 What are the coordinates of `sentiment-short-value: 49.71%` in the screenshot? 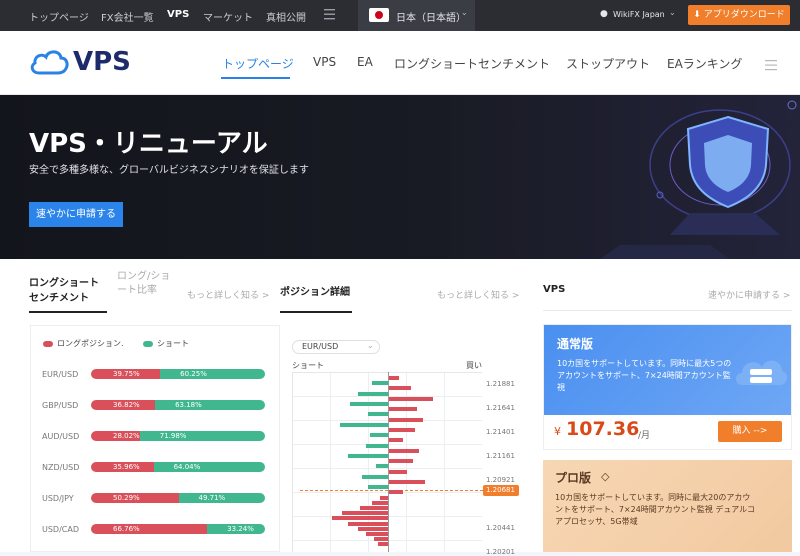 It's located at (212, 498).